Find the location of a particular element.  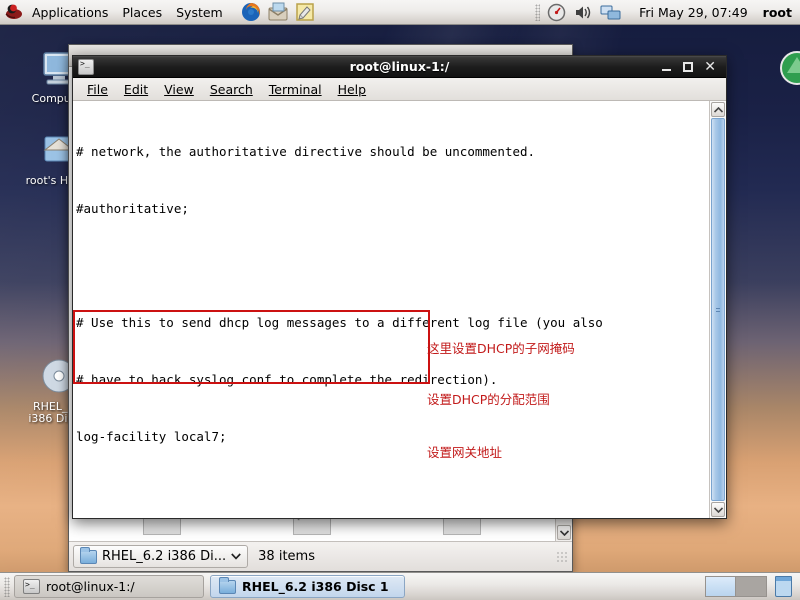

resize-grip is located at coordinates (562, 556).